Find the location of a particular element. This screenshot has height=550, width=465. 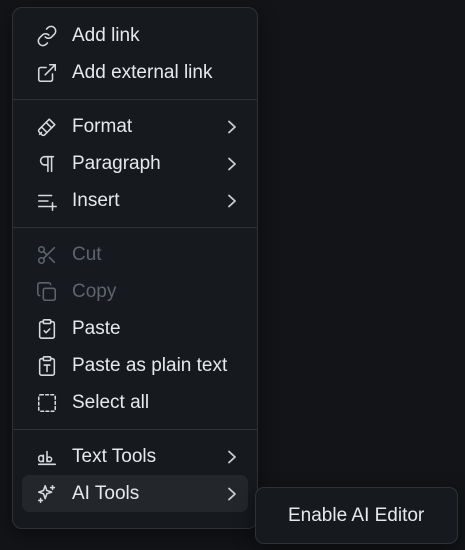

paintbrush-icon is located at coordinates (47, 127).